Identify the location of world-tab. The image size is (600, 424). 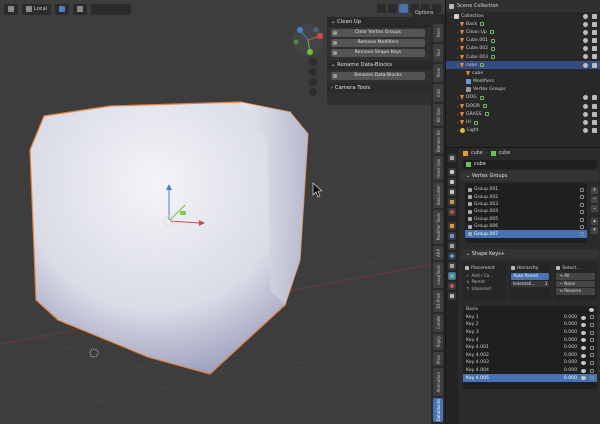
(452, 212).